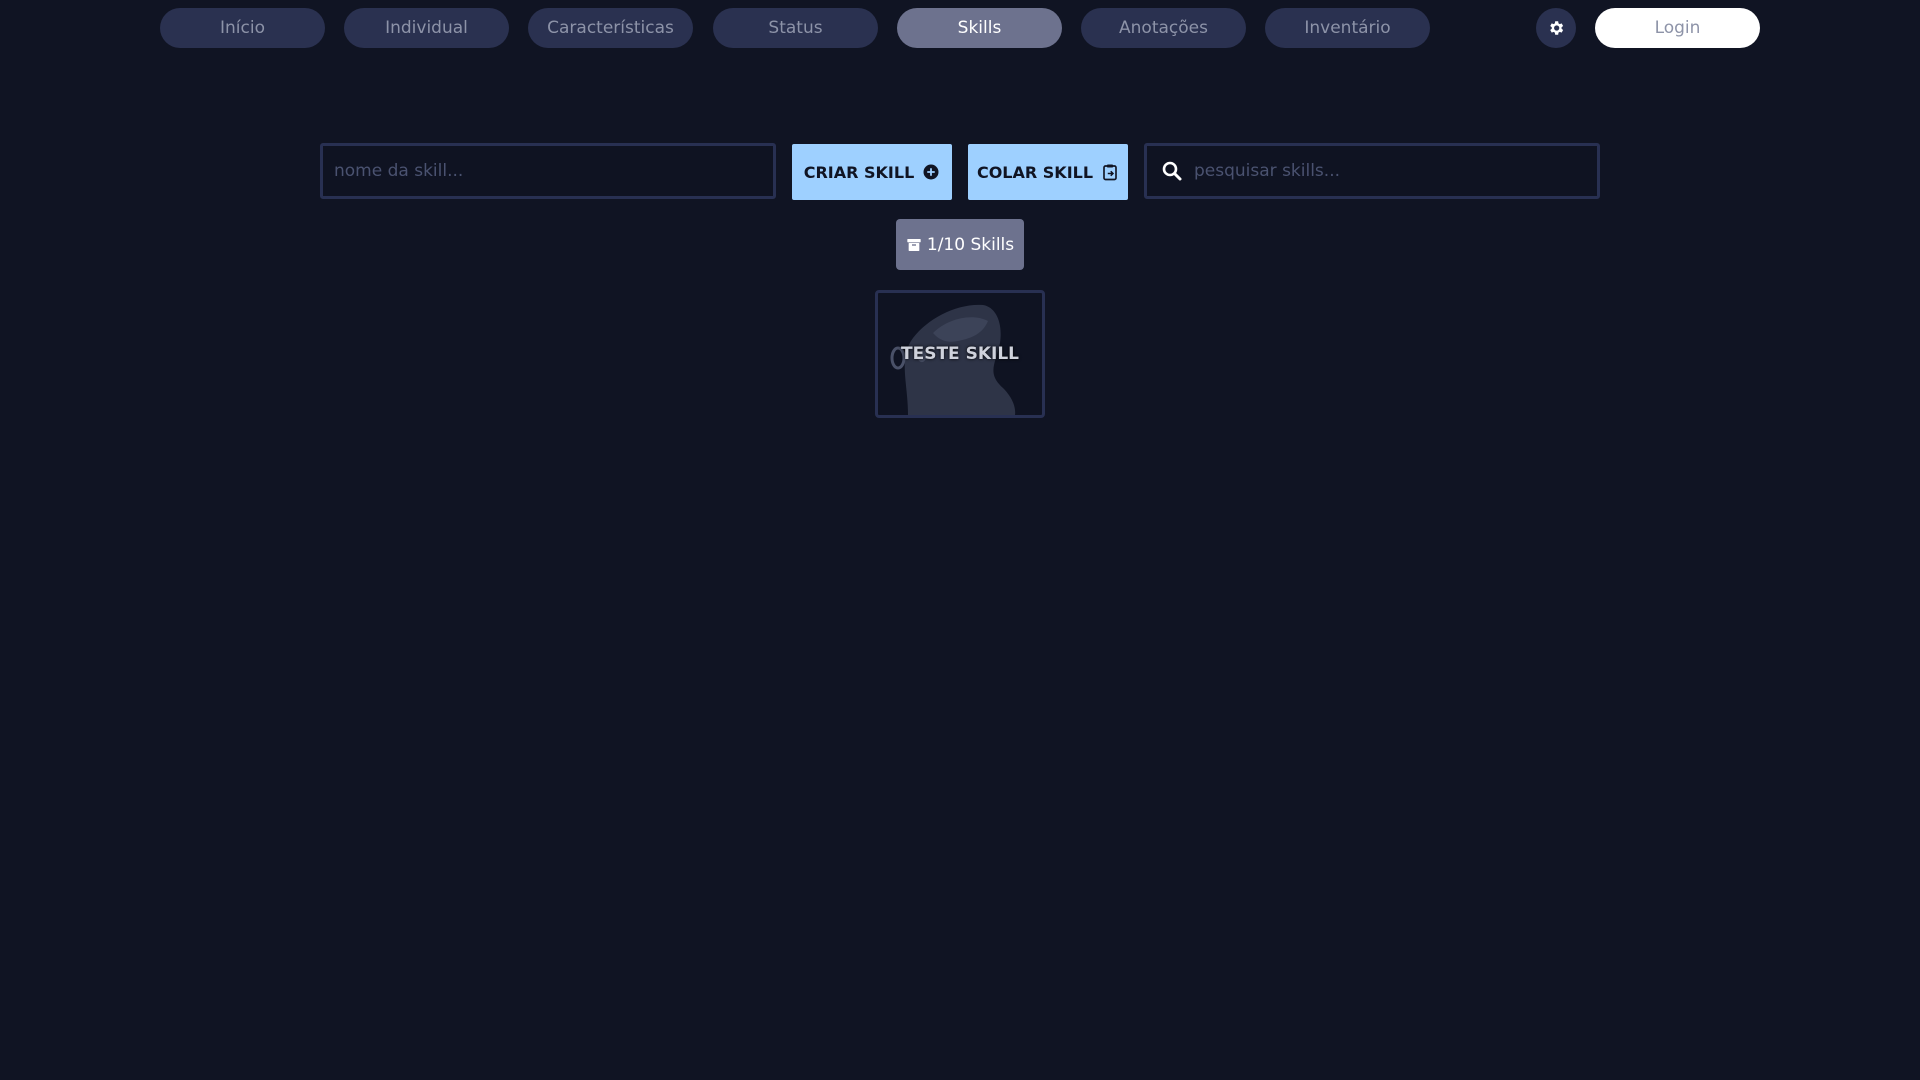  Describe the element at coordinates (979, 28) in the screenshot. I see `tab-skills: Skills` at that location.